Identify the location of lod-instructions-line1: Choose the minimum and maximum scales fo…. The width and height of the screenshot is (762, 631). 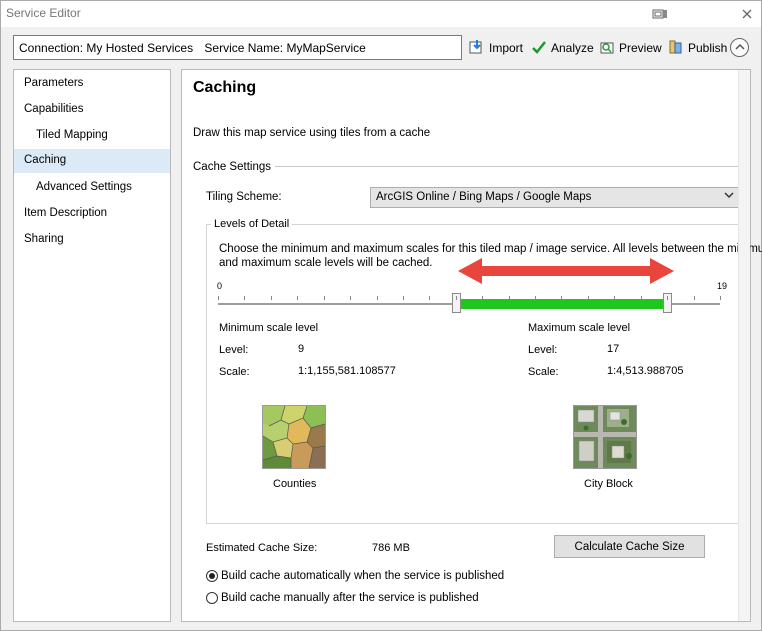
(490, 249).